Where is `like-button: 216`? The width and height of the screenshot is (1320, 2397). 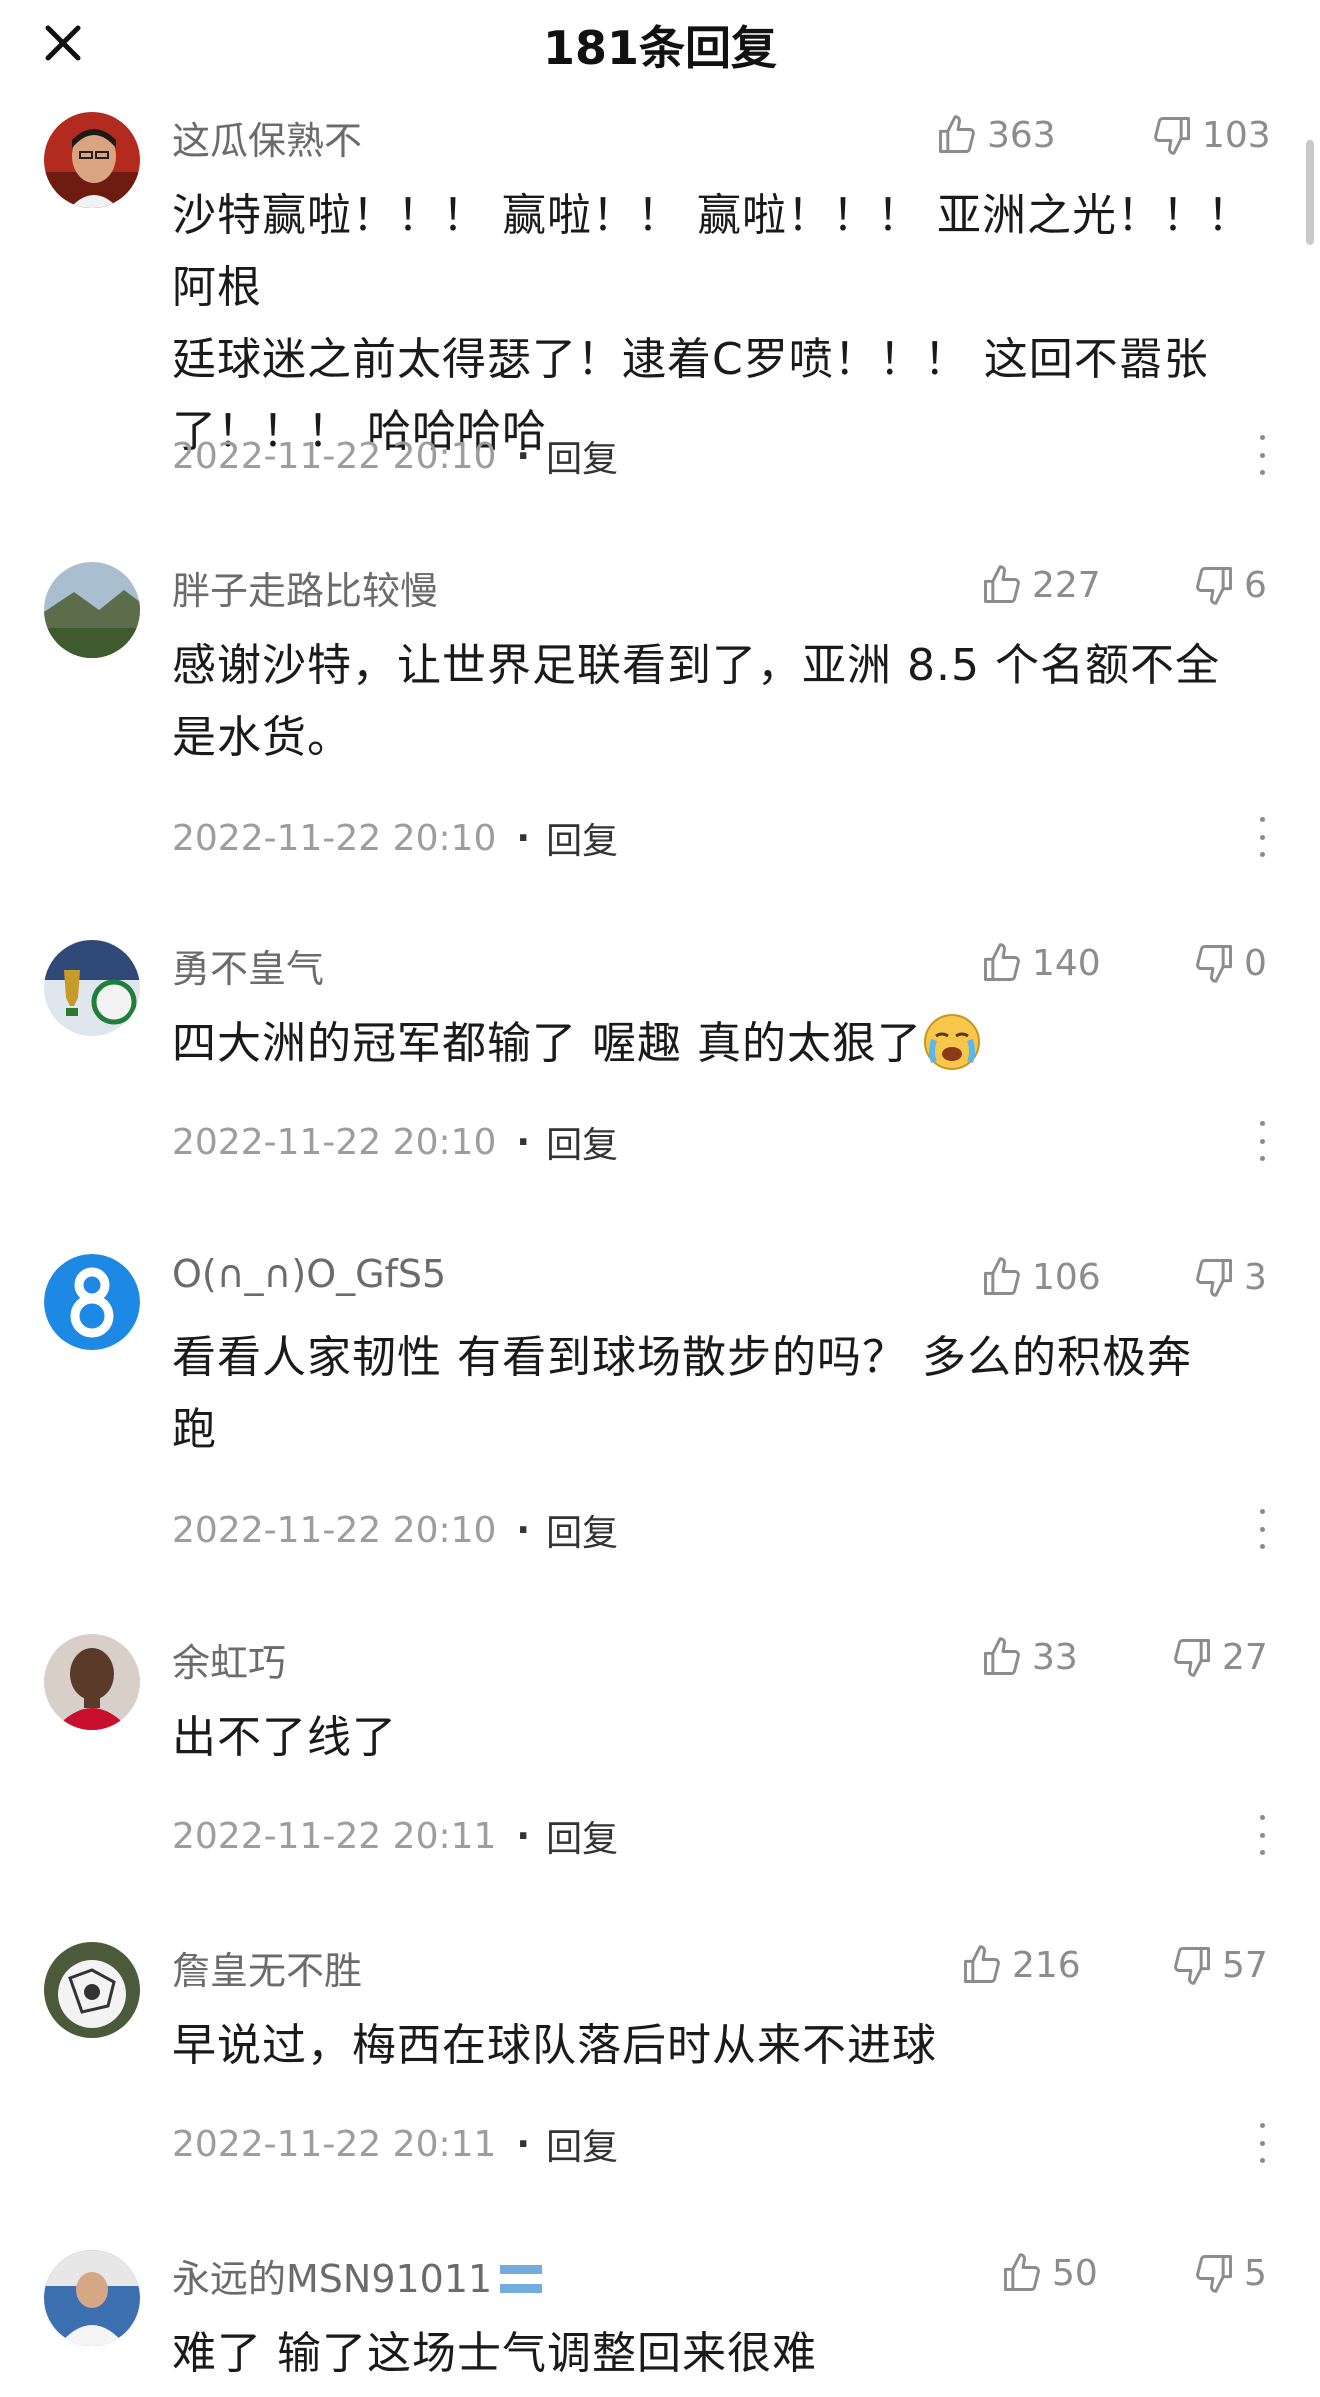
like-button: 216 is located at coordinates (1020, 1965).